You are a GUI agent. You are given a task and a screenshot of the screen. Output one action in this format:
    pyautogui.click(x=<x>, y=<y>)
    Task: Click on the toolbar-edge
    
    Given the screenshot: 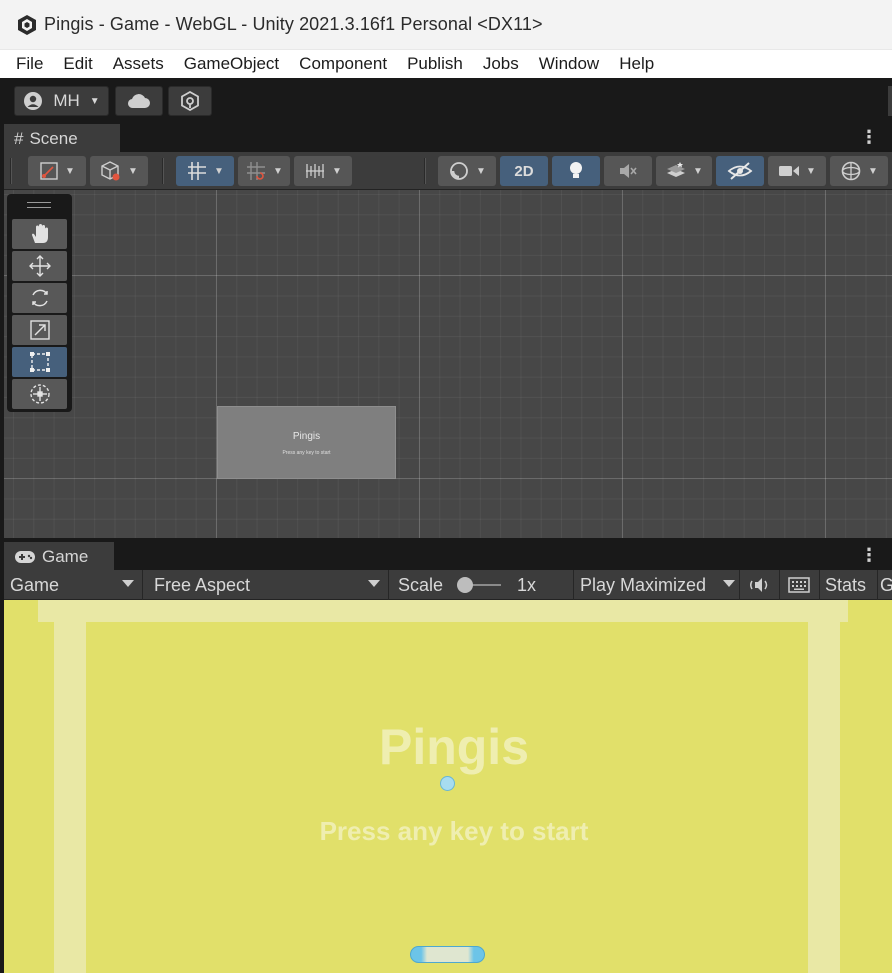 What is the action you would take?
    pyautogui.click(x=890, y=101)
    